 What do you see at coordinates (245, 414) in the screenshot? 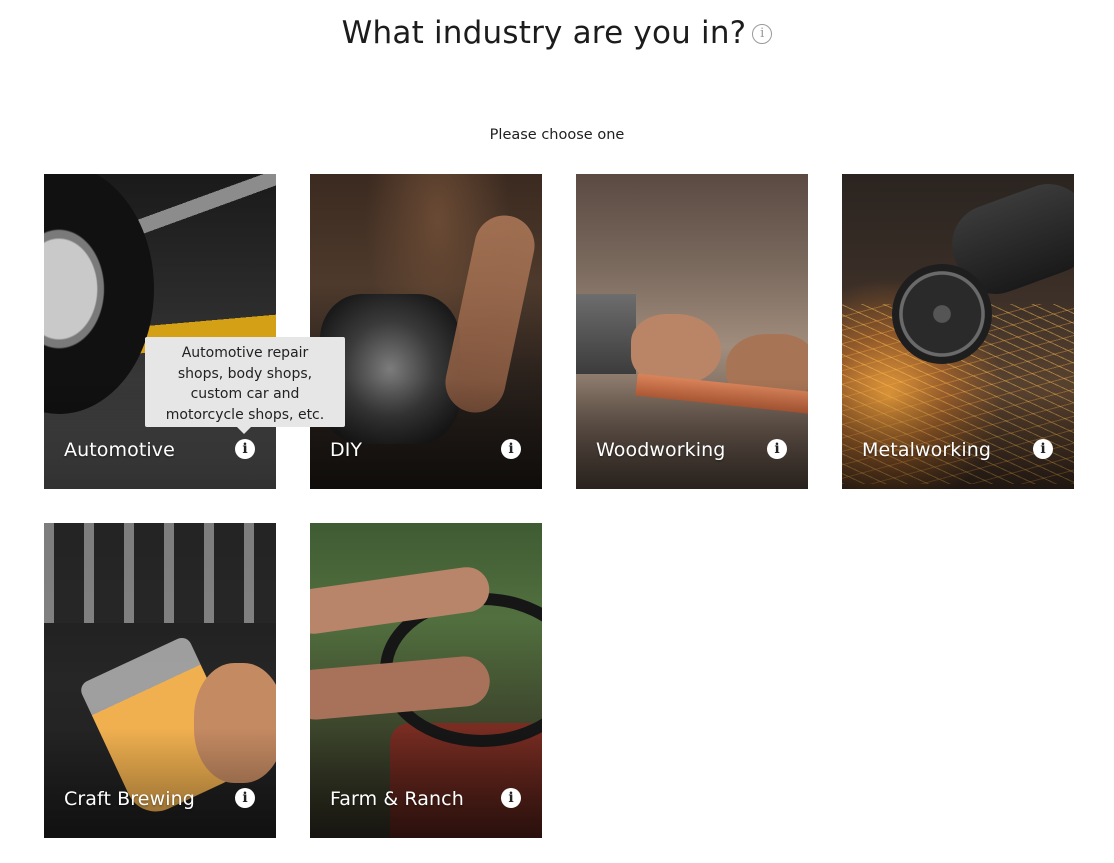
I see `tooltip-line: motorcycle shops, etc.` at bounding box center [245, 414].